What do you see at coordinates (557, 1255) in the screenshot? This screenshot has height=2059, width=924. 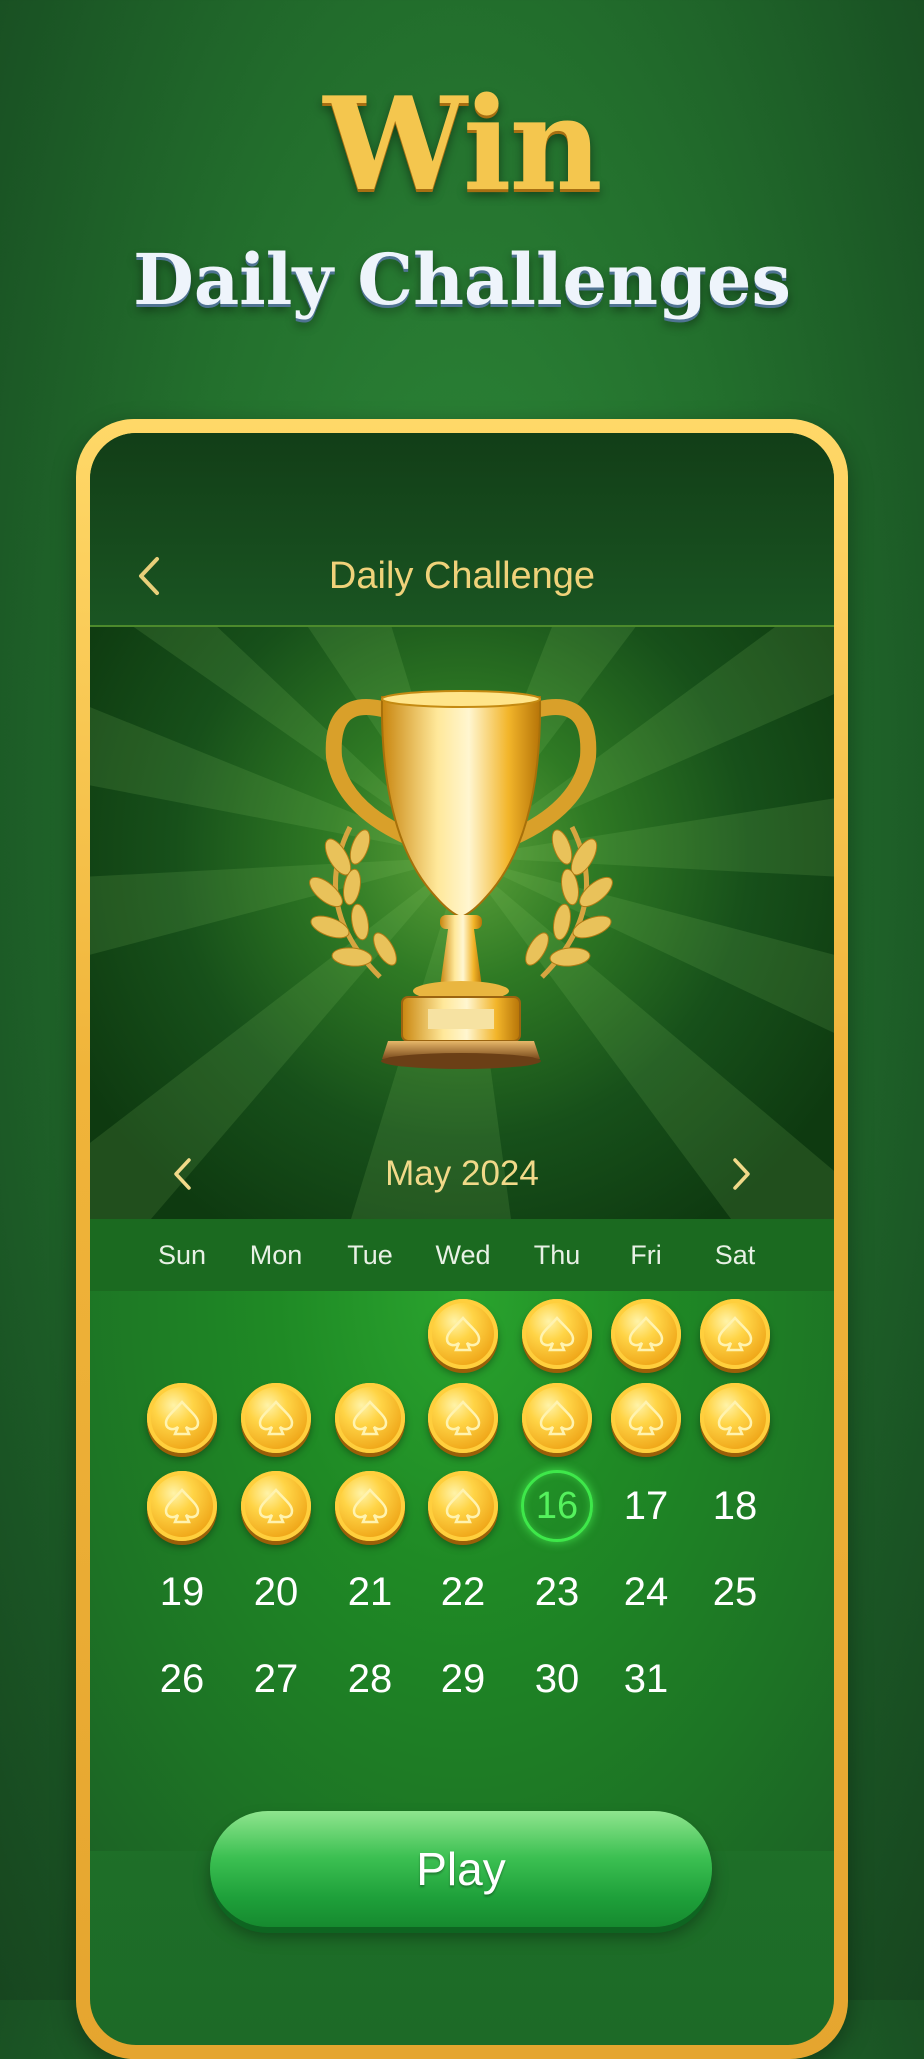 I see `weekday-thu: Thu` at bounding box center [557, 1255].